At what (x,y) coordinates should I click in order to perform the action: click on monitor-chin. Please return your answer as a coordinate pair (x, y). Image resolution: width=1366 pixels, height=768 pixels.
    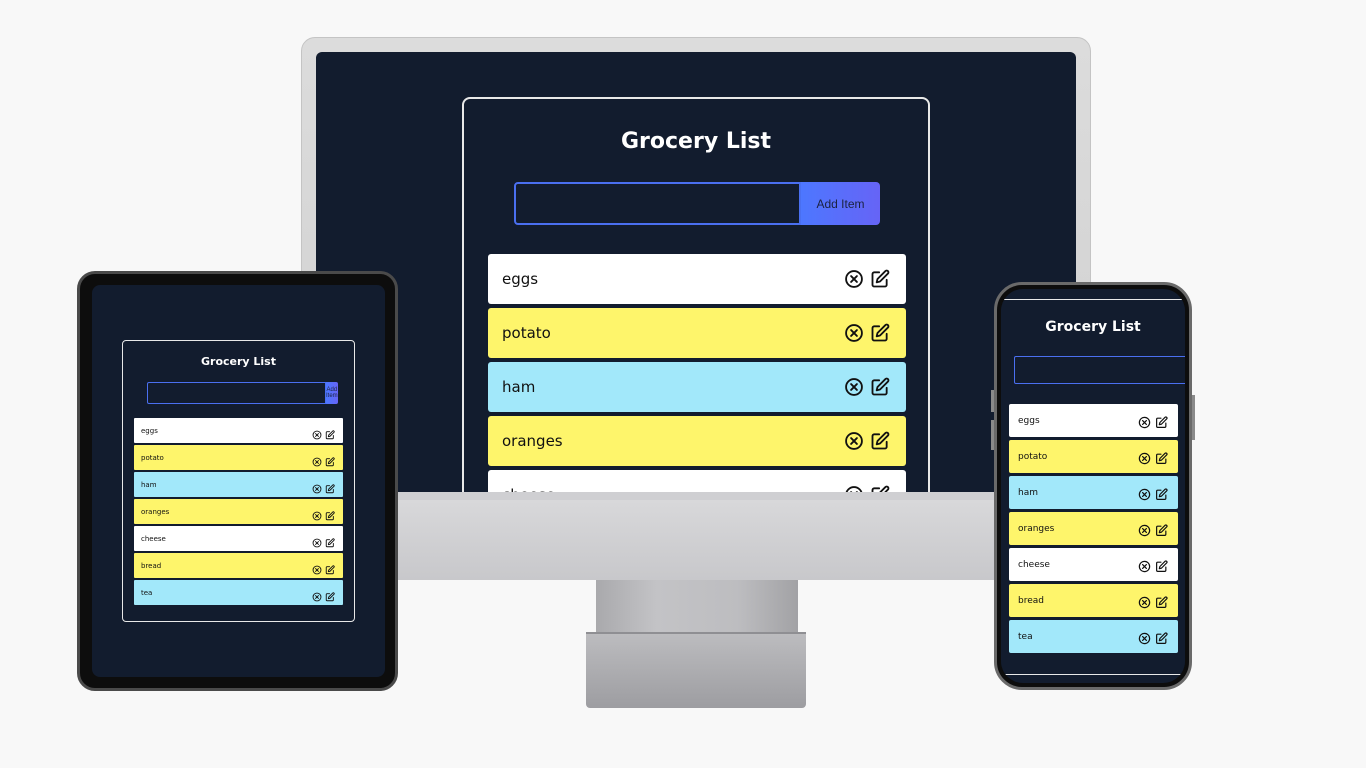
    Looking at the image, I should click on (696, 536).